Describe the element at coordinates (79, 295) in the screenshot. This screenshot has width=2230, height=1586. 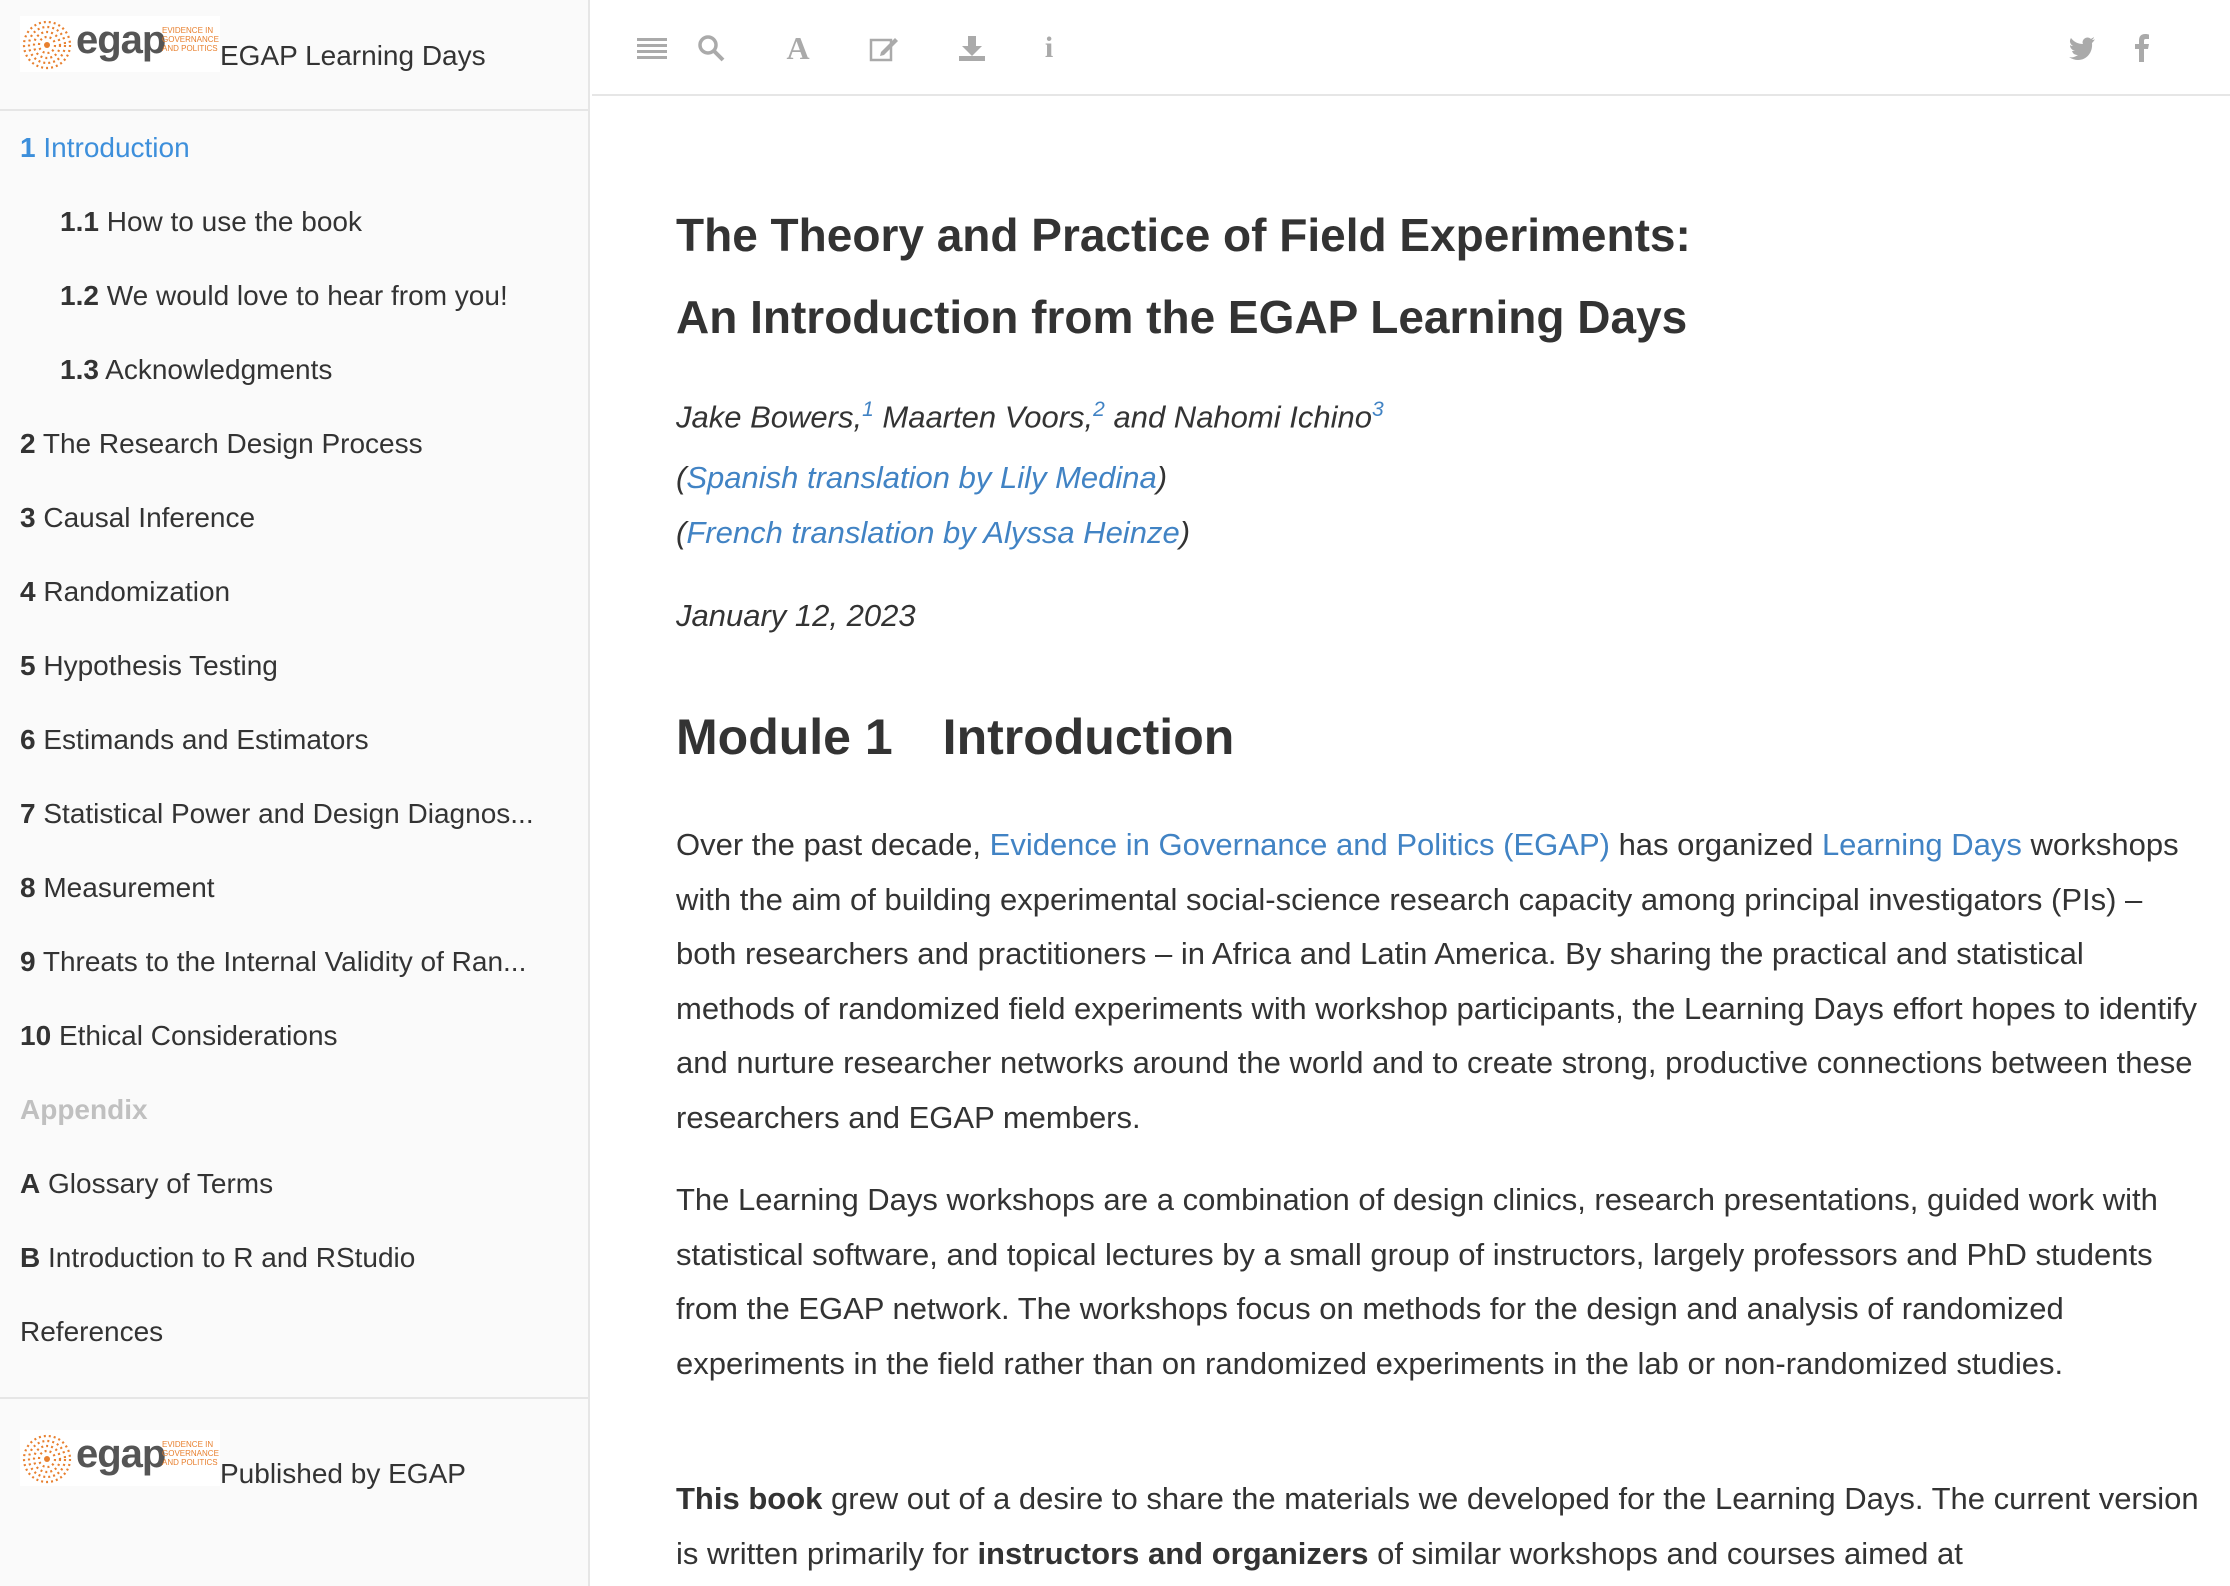
I see `toc-item-number: 1.2` at that location.